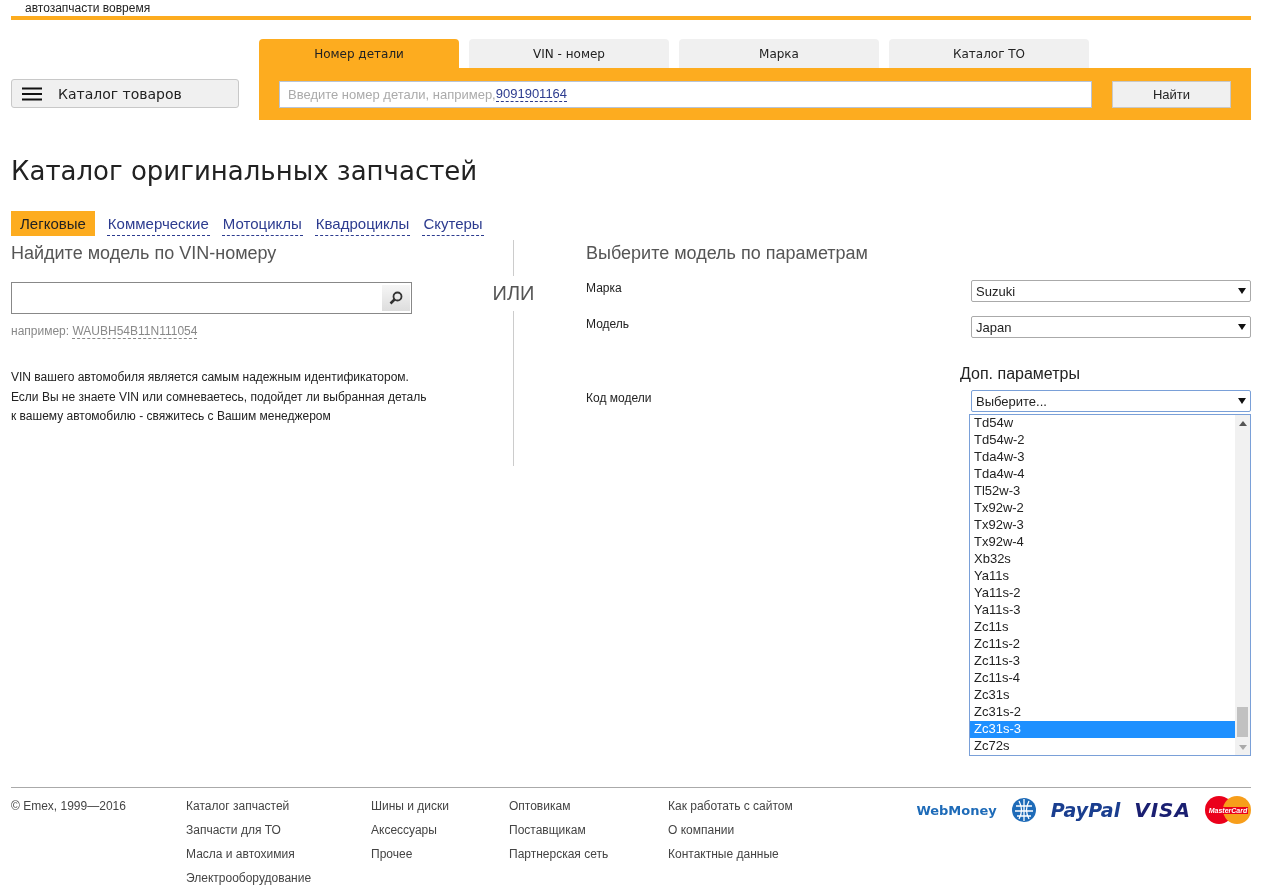 The image size is (1270, 896). What do you see at coordinates (604, 287) in the screenshot?
I see `field-label: Марка` at bounding box center [604, 287].